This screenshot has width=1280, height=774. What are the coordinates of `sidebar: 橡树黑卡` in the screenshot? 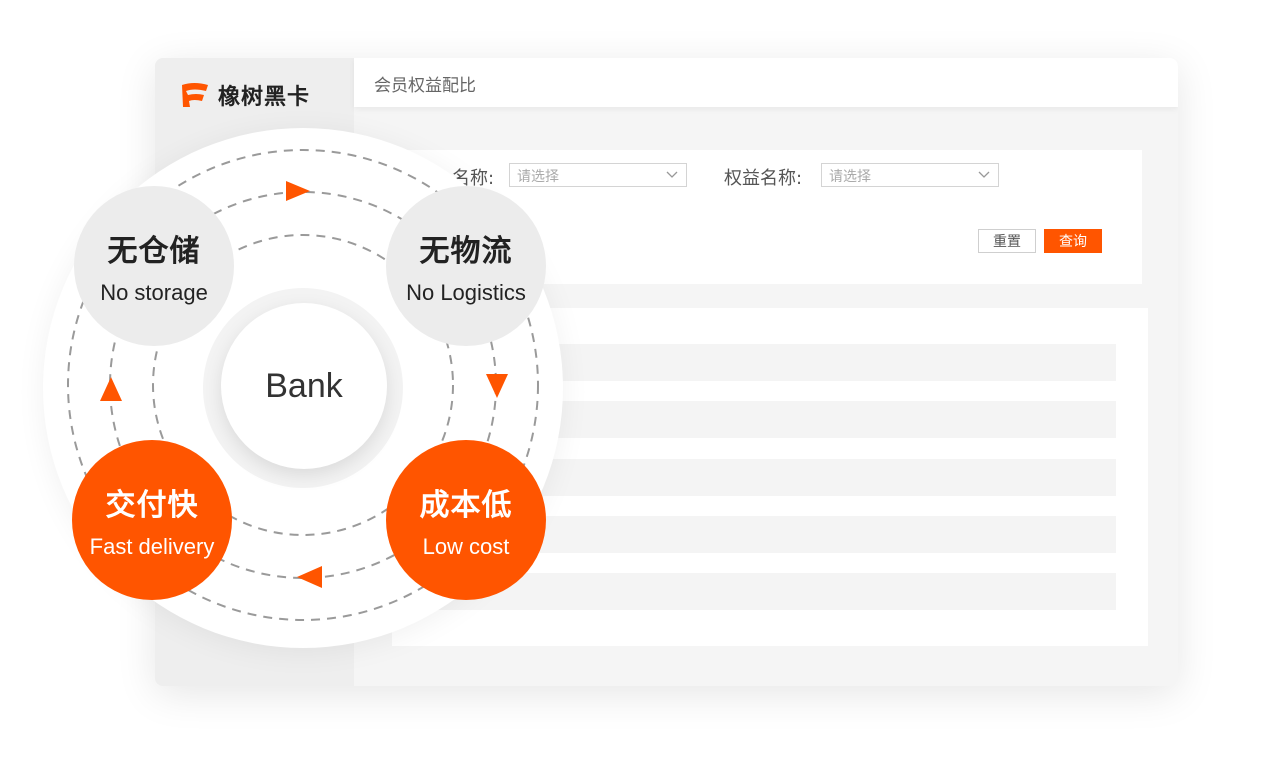 It's located at (254, 372).